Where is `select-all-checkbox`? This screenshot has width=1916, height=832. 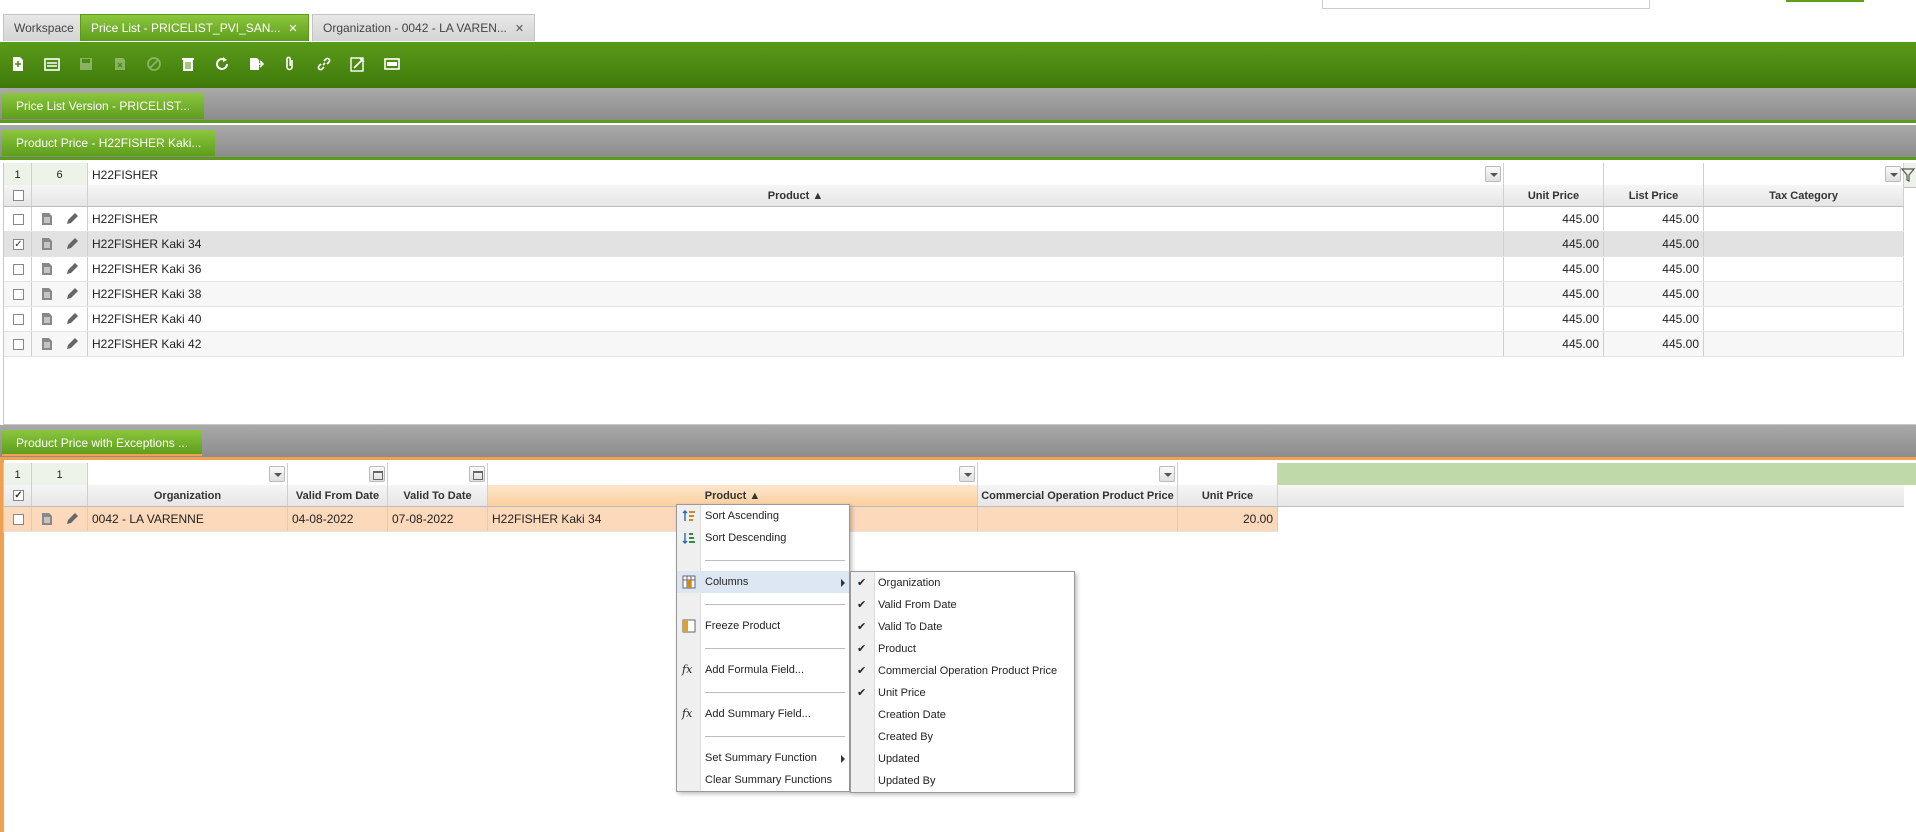
select-all-checkbox is located at coordinates (18, 195).